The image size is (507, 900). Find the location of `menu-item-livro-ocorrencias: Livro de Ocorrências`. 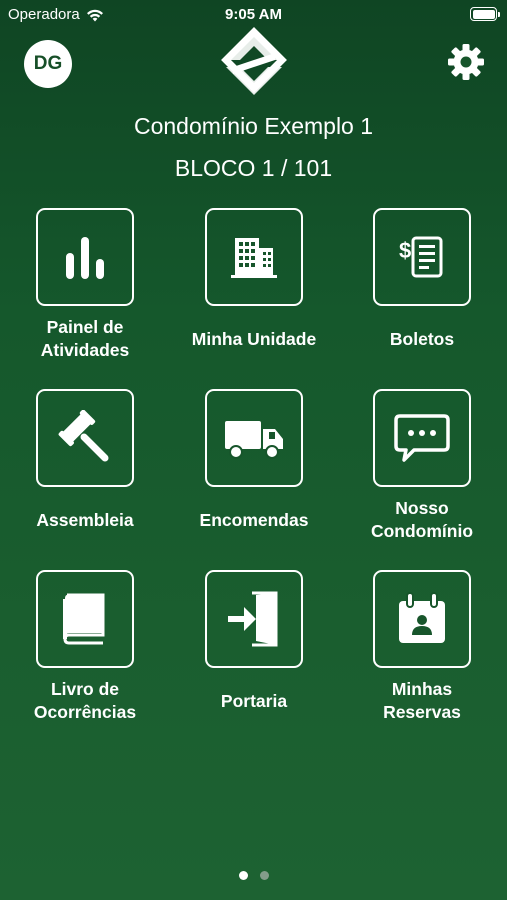

menu-item-livro-ocorrencias: Livro de Ocorrências is located at coordinates (85, 646).